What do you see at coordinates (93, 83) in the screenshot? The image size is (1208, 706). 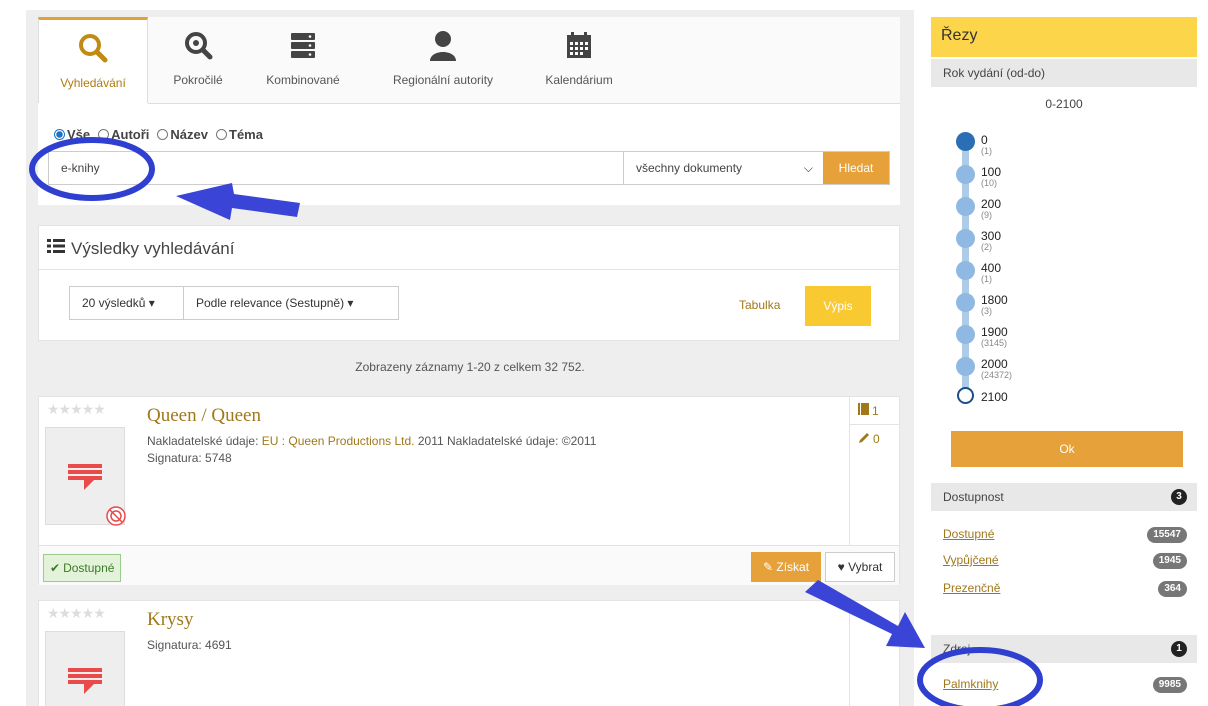 I see `tab-label: Vyhledávání` at bounding box center [93, 83].